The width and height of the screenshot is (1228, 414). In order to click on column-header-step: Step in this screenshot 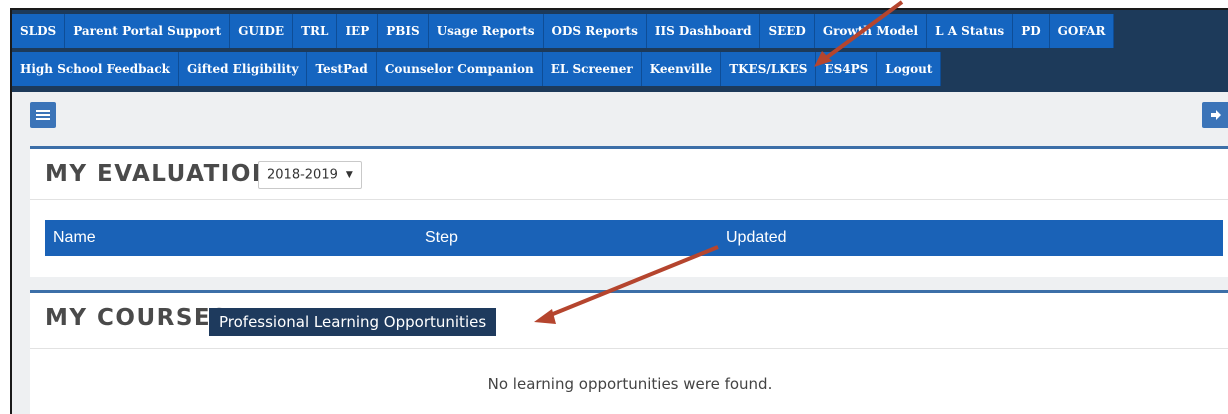, I will do `click(441, 238)`.